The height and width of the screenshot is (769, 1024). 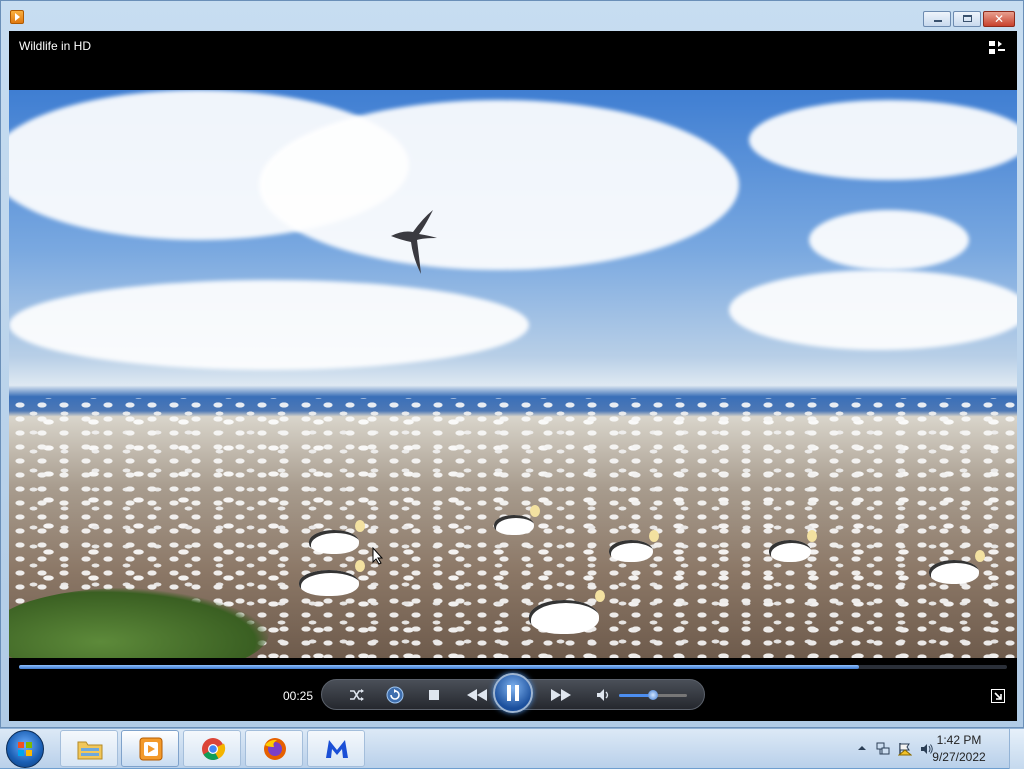 I want to click on fullscreen-icon, so click(x=998, y=696).